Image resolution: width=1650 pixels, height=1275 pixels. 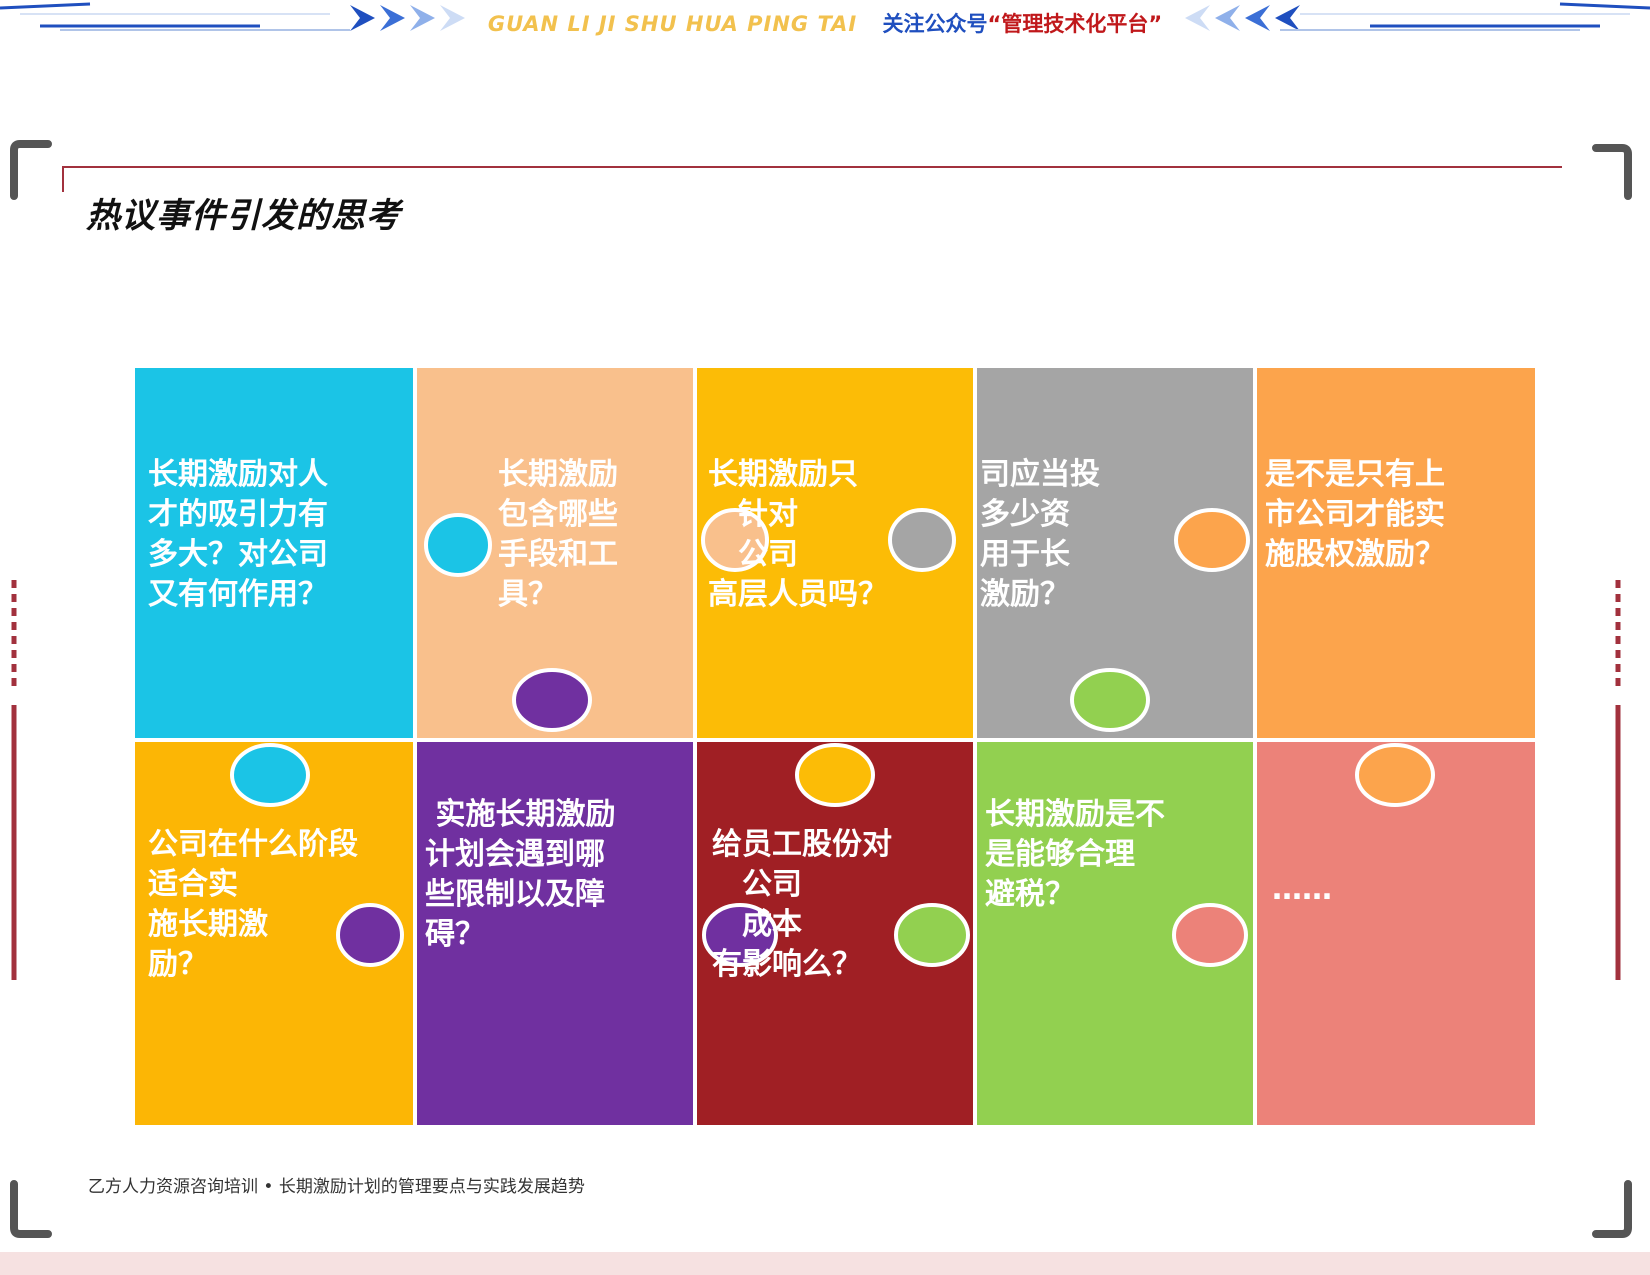 What do you see at coordinates (802, 904) in the screenshot?
I see `puzzle-piece-text-8: 给员工股份对 公司 成本 有影响么？` at bounding box center [802, 904].